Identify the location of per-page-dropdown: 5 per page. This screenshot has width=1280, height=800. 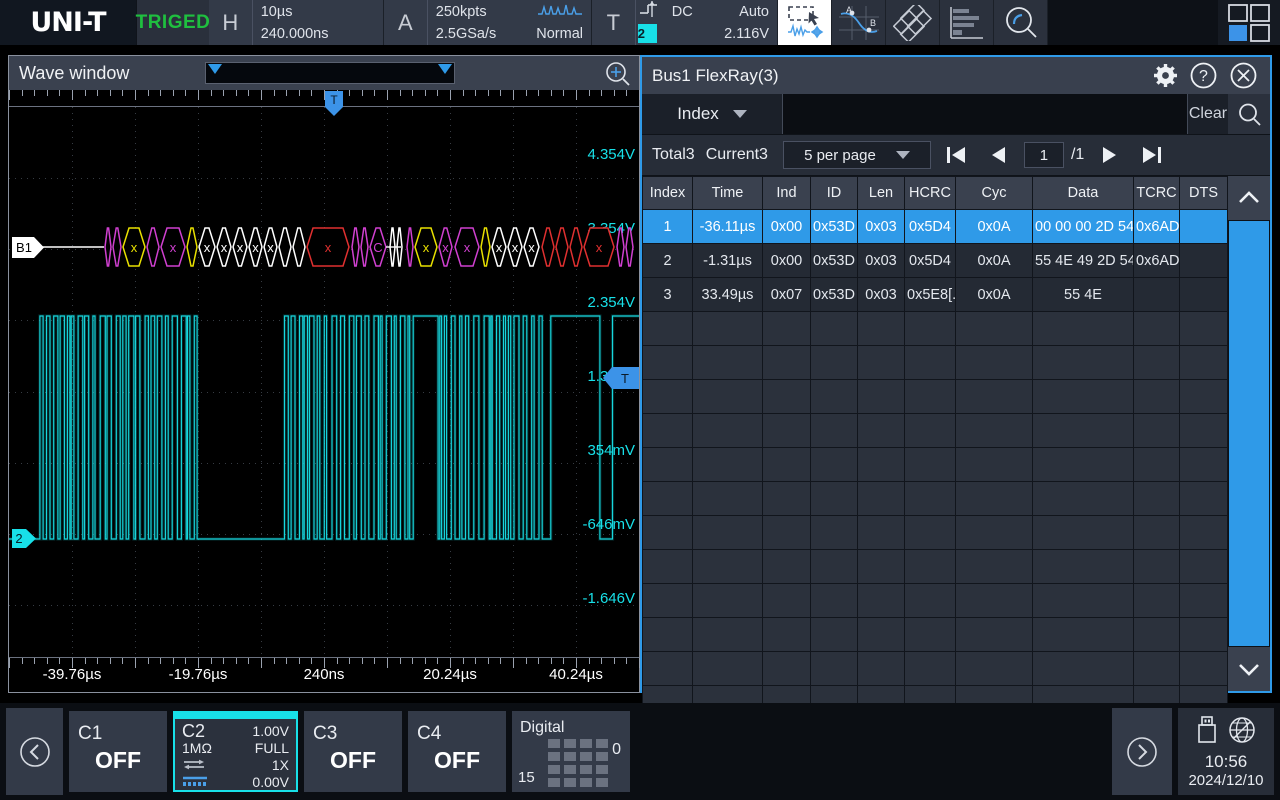
(856, 155).